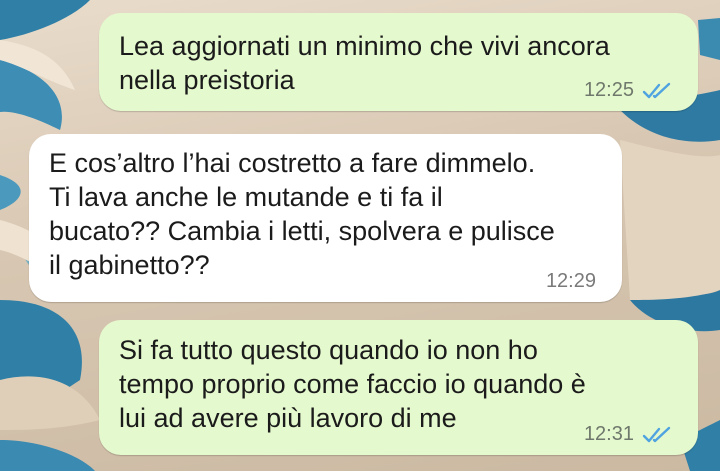 The height and width of the screenshot is (471, 720). I want to click on message-time: 12:31, so click(608, 434).